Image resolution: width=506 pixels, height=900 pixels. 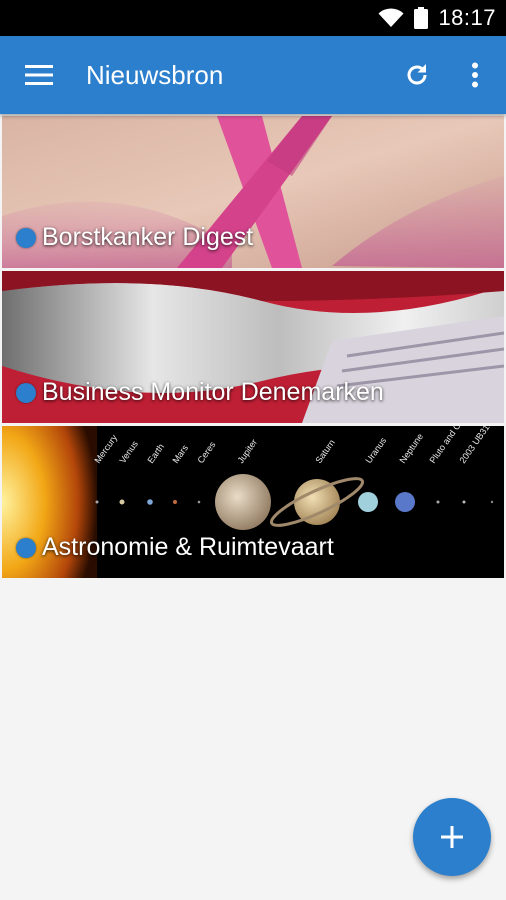 What do you see at coordinates (253, 75) in the screenshot?
I see `app-bar: Nieuwsbron` at bounding box center [253, 75].